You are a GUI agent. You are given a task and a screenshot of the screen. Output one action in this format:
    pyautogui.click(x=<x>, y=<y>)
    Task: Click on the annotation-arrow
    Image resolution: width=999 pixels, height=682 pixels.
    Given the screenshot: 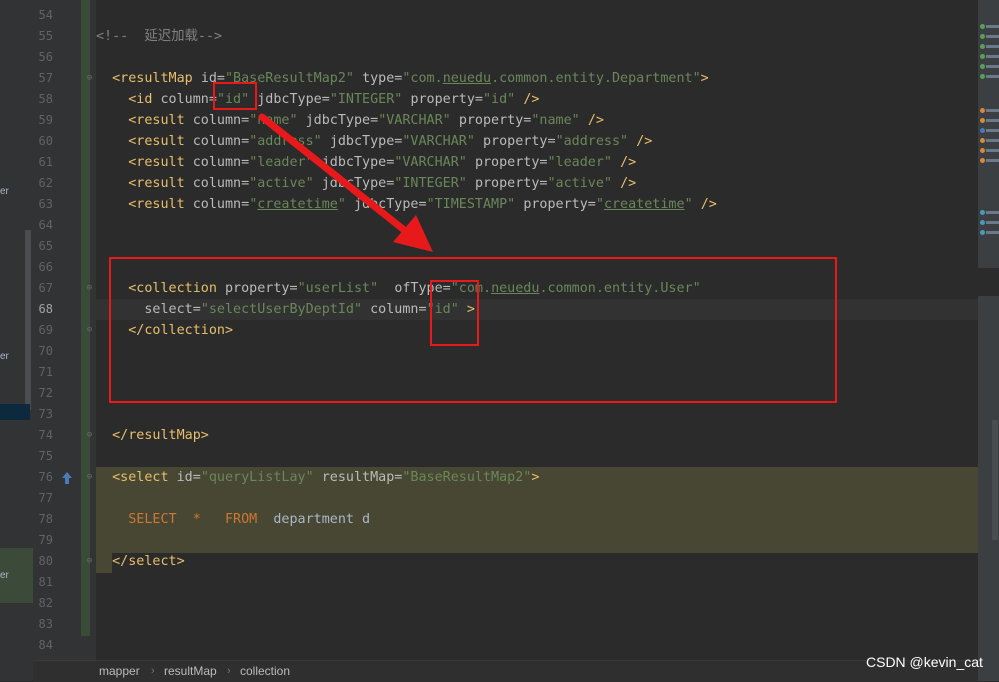 What is the action you would take?
    pyautogui.click(x=345, y=182)
    